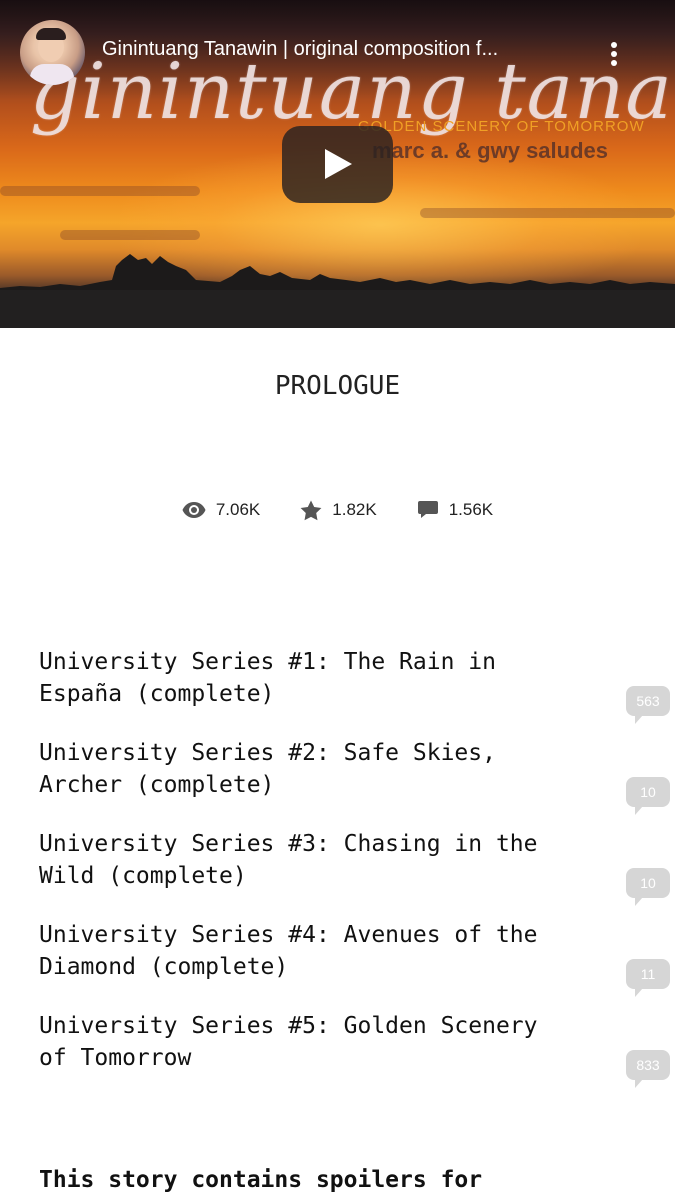 This screenshot has width=675, height=1200. Describe the element at coordinates (337, 291) in the screenshot. I see `tree-silhouette` at that location.